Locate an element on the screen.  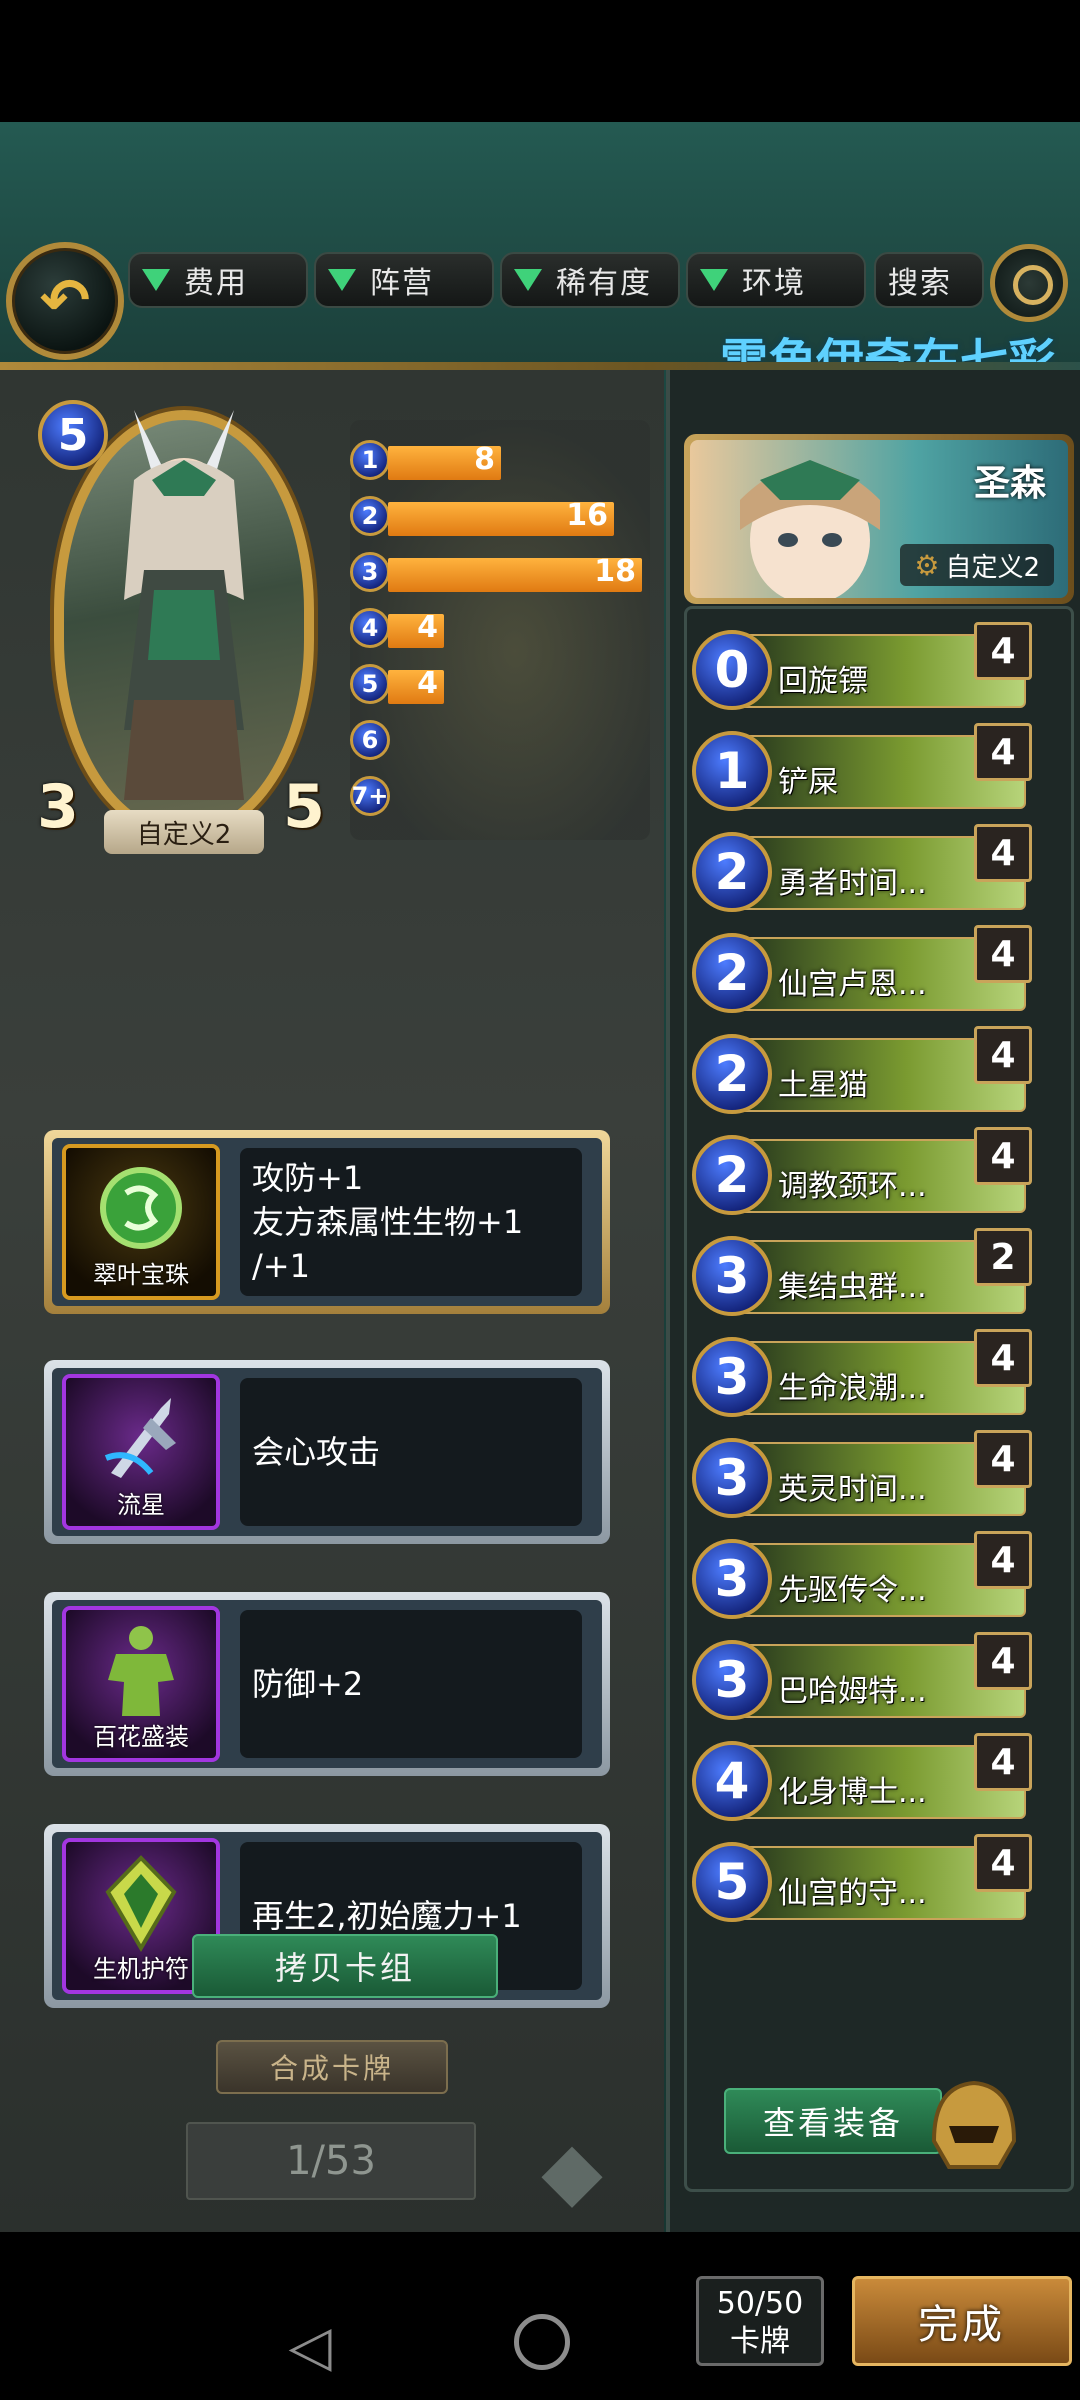
divider is located at coordinates (540, 366).